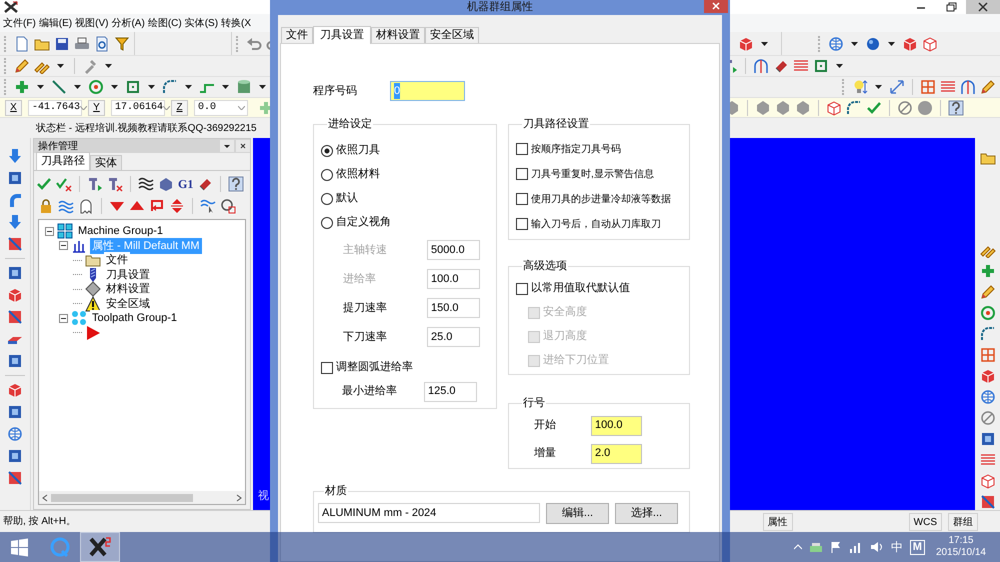 This screenshot has height=562, width=1000. What do you see at coordinates (961, 553) in the screenshot?
I see `clock-date: 2015/10/14` at bounding box center [961, 553].